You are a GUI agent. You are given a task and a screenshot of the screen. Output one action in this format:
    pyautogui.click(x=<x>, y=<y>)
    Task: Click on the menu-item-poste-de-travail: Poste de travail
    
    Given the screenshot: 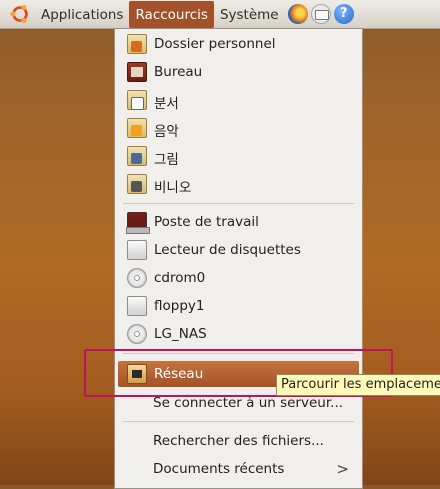 What is the action you would take?
    pyautogui.click(x=238, y=222)
    